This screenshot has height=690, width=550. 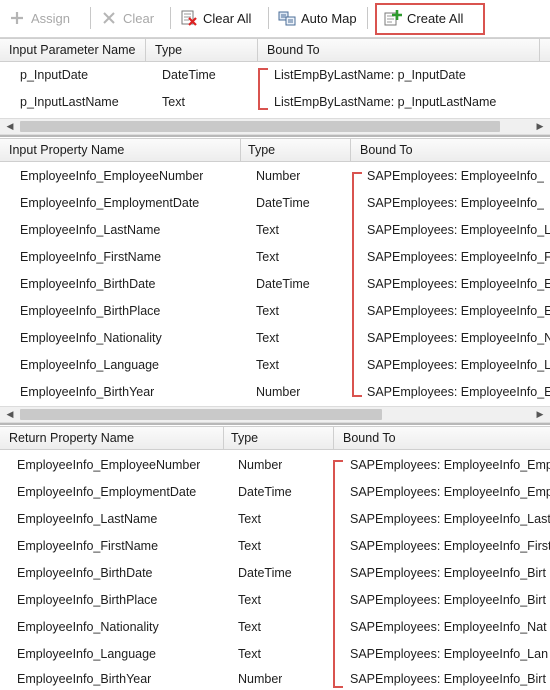 What do you see at coordinates (448, 627) in the screenshot?
I see `property-bound-to: SAPEmployees: EmployeeInfo_Nat` at bounding box center [448, 627].